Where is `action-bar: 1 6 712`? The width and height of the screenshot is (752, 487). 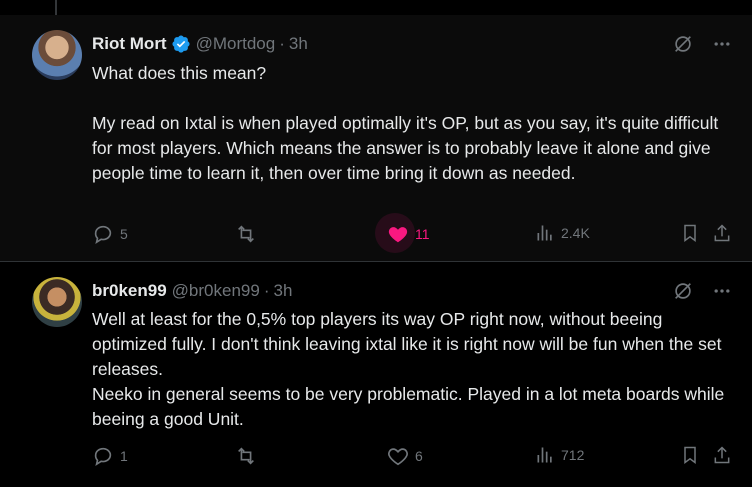 action-bar: 1 6 712 is located at coordinates (412, 458).